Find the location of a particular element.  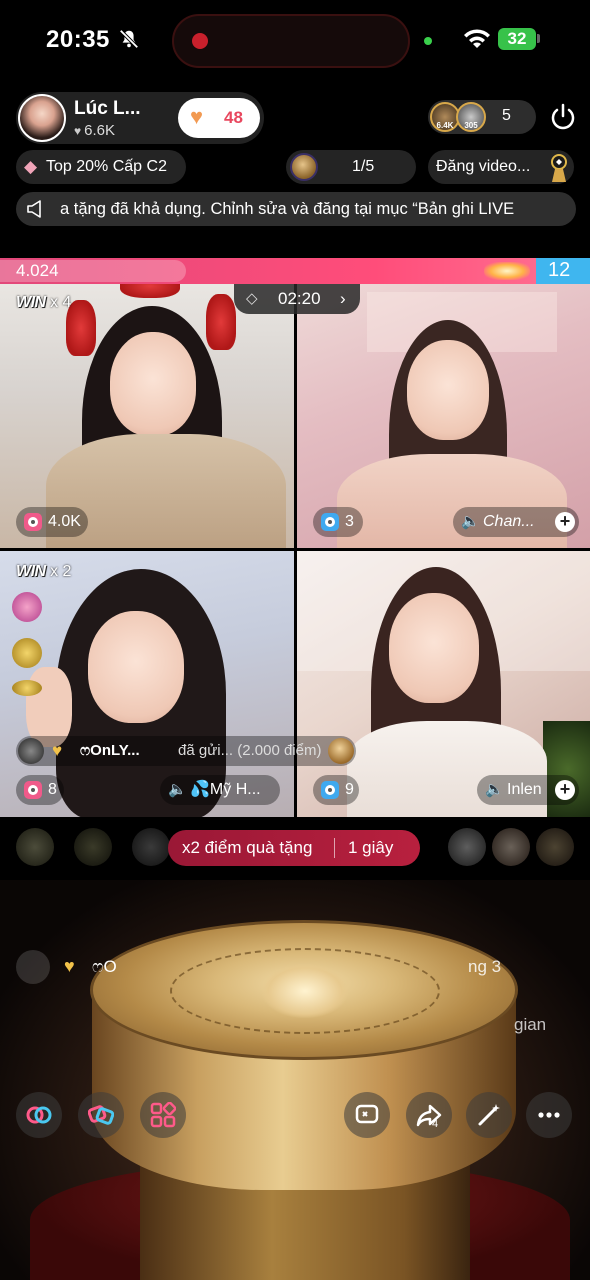

lantern-decoration is located at coordinates (221, 322).